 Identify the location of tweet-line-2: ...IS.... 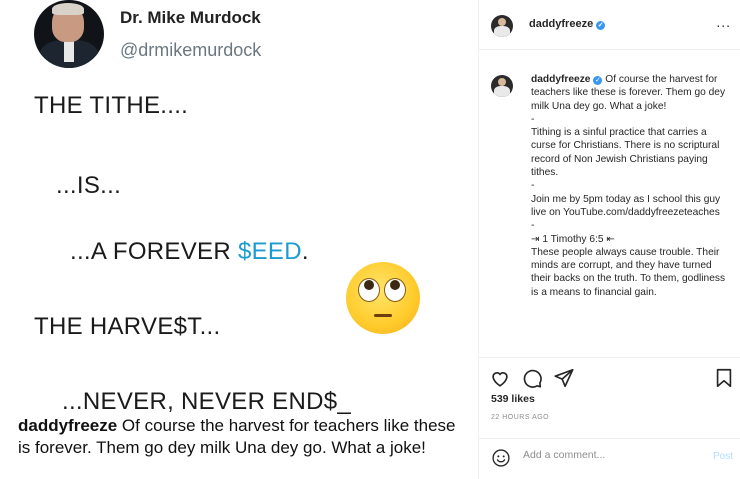
(89, 185).